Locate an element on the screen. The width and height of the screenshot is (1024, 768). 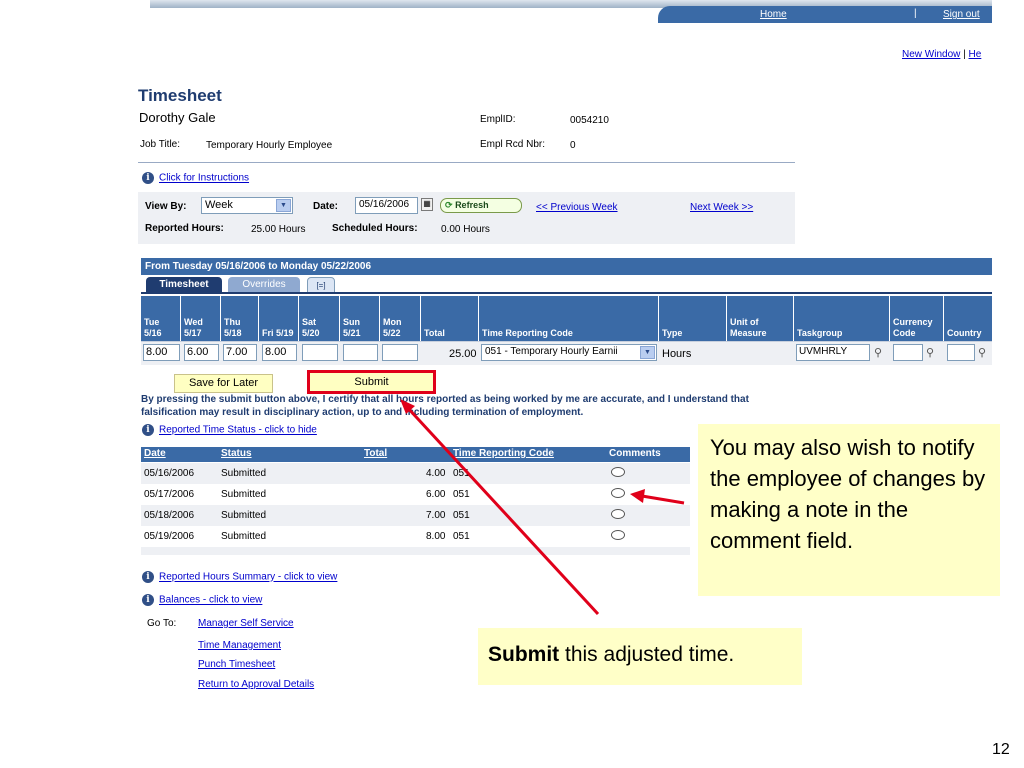
calendar-icon: ▦ is located at coordinates (427, 204).